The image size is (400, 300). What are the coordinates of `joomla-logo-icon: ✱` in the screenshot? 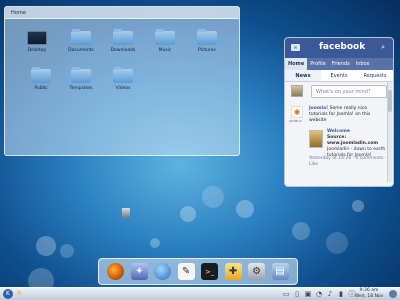 It's located at (297, 112).